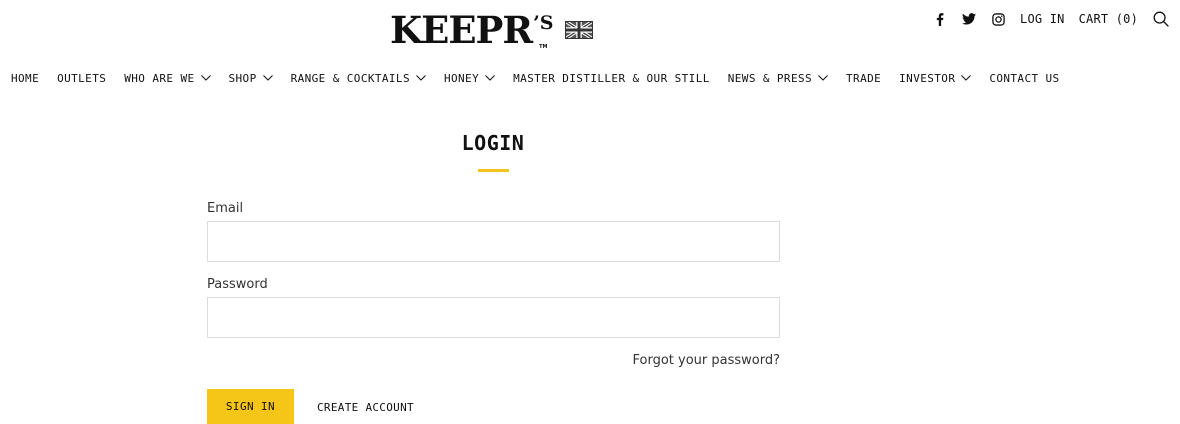 This screenshot has height=424, width=1180. I want to click on nav-item-who-are-we: WHO ARE WE, so click(167, 78).